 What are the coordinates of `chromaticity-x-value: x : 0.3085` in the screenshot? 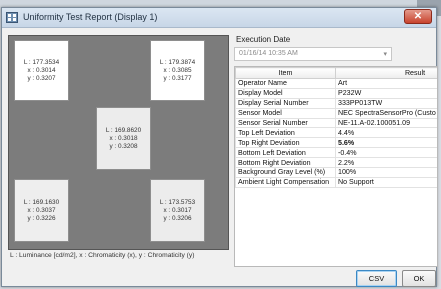 It's located at (177, 70).